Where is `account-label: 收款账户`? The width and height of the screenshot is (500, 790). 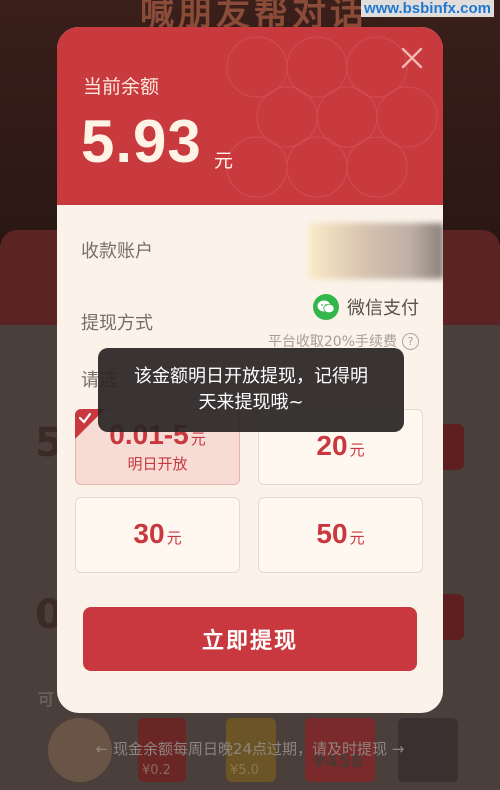 account-label: 收款账户 is located at coordinates (117, 251).